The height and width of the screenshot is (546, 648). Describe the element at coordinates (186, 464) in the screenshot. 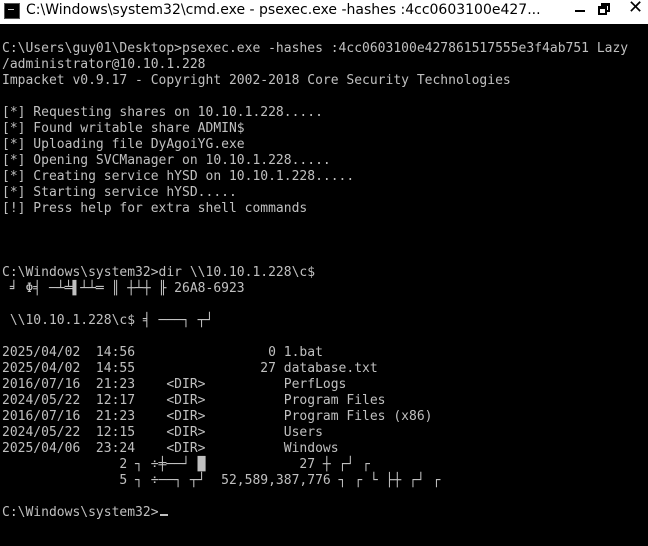

I see `console-line: 2 ┐ ÷╪──┘ █ 27 ┼ ┌┘ ┌` at that location.